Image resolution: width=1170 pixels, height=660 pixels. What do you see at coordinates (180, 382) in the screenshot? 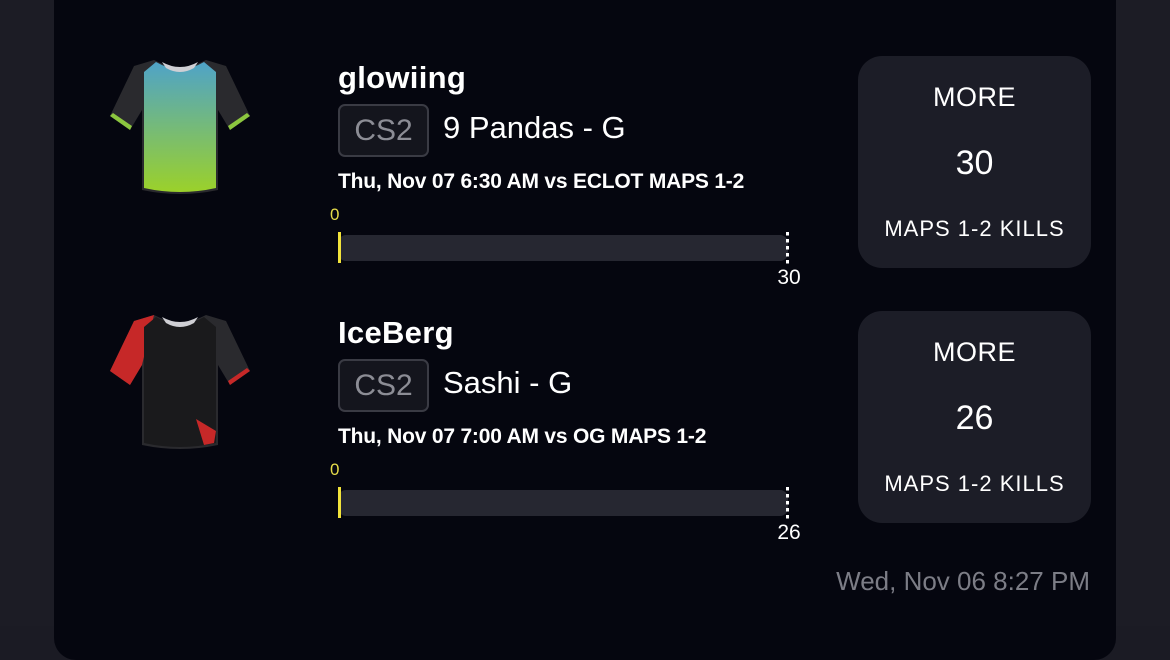
I see `black-red-jersey-icon` at bounding box center [180, 382].